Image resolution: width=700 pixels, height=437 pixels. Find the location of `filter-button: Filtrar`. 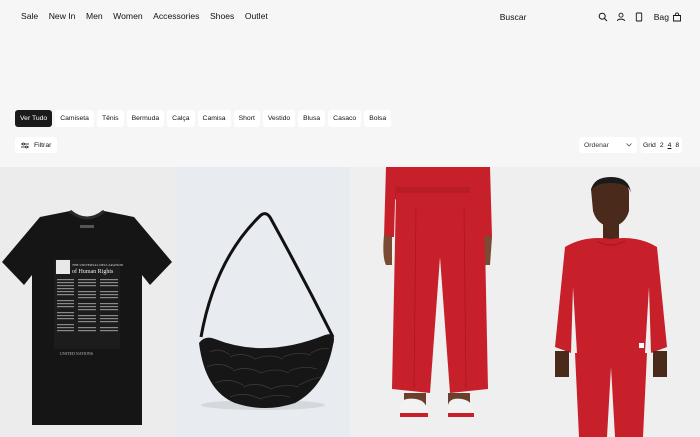

filter-button: Filtrar is located at coordinates (36, 145).